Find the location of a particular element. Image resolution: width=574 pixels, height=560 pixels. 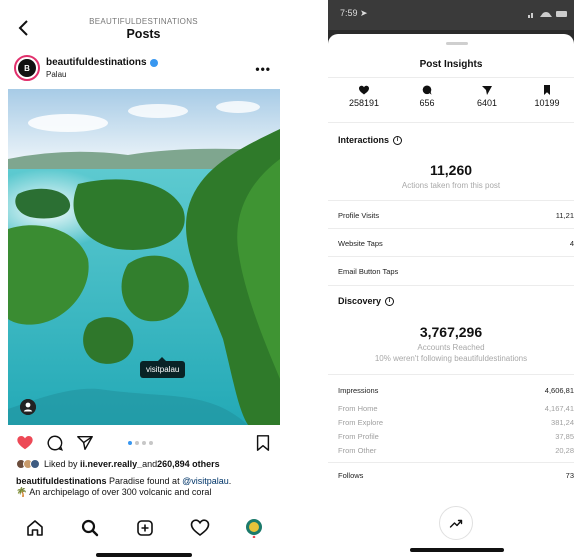

discovery-row: Impressions 4,606,81 is located at coordinates (456, 390).